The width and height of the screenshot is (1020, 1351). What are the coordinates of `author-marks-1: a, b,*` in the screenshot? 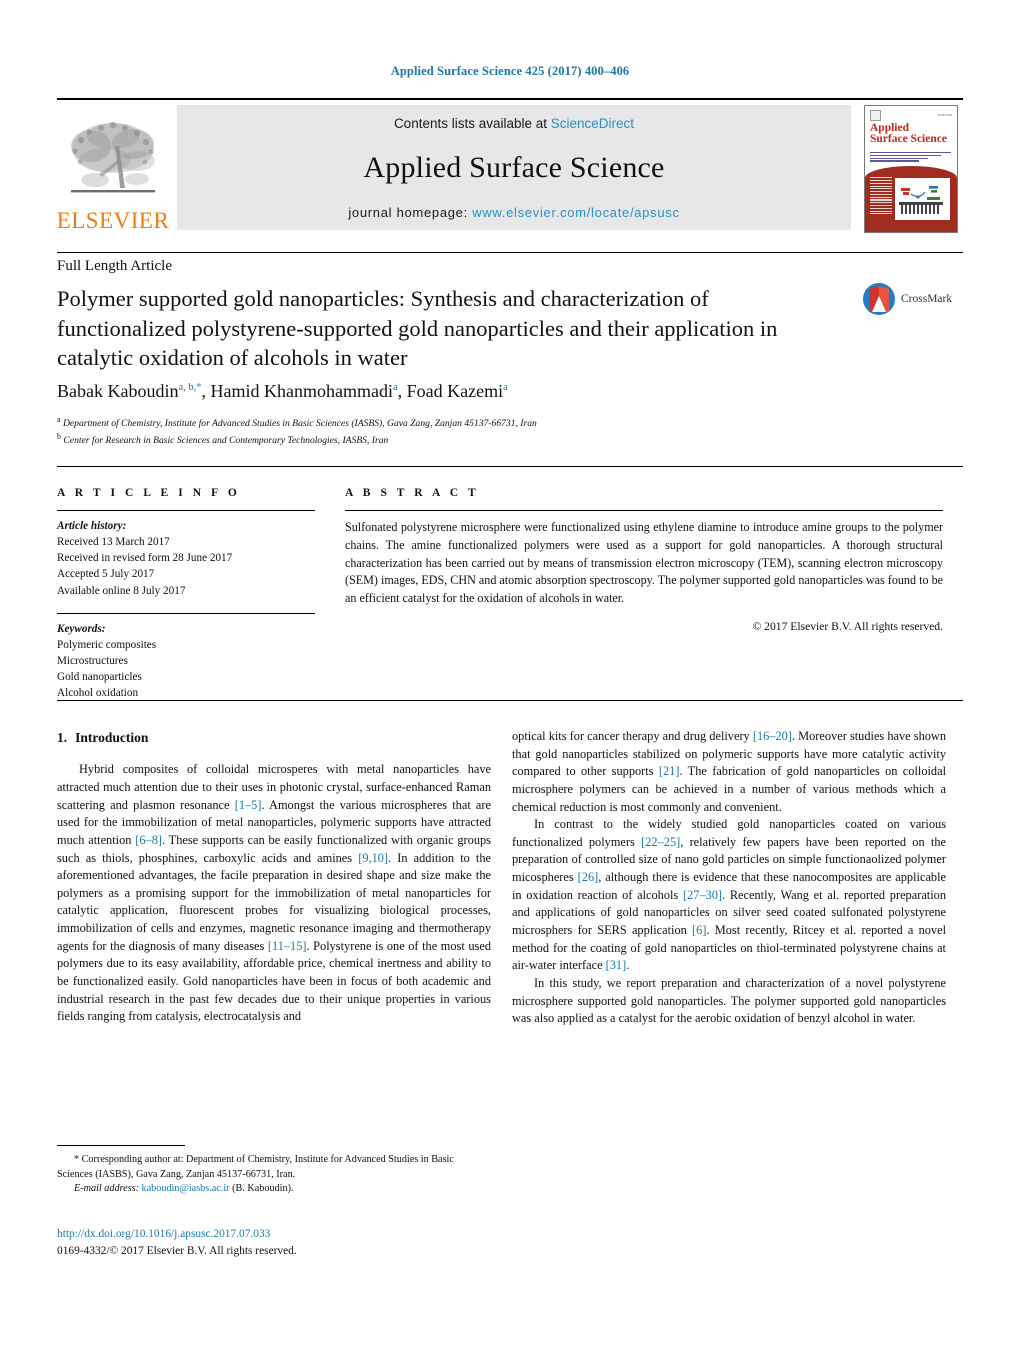 It's located at (190, 387).